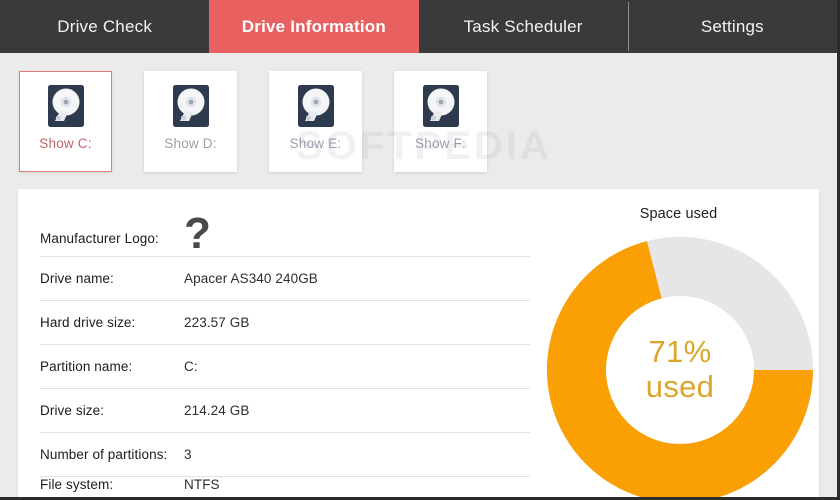 Image resolution: width=840 pixels, height=500 pixels. I want to click on table-row: Drive name: Apacer AS340 240GB, so click(285, 279).